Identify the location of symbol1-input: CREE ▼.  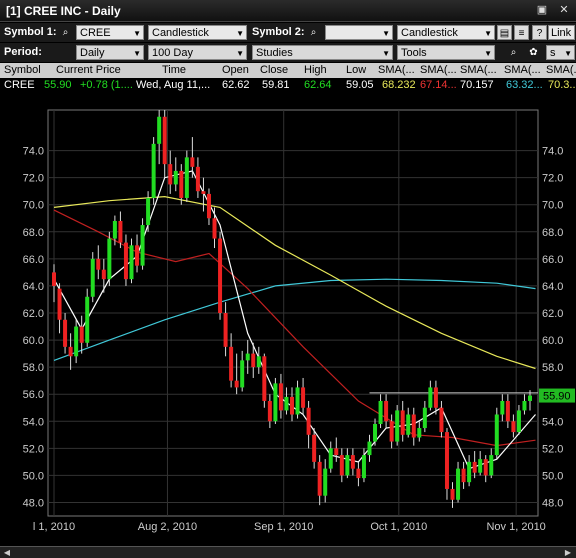
(110, 32).